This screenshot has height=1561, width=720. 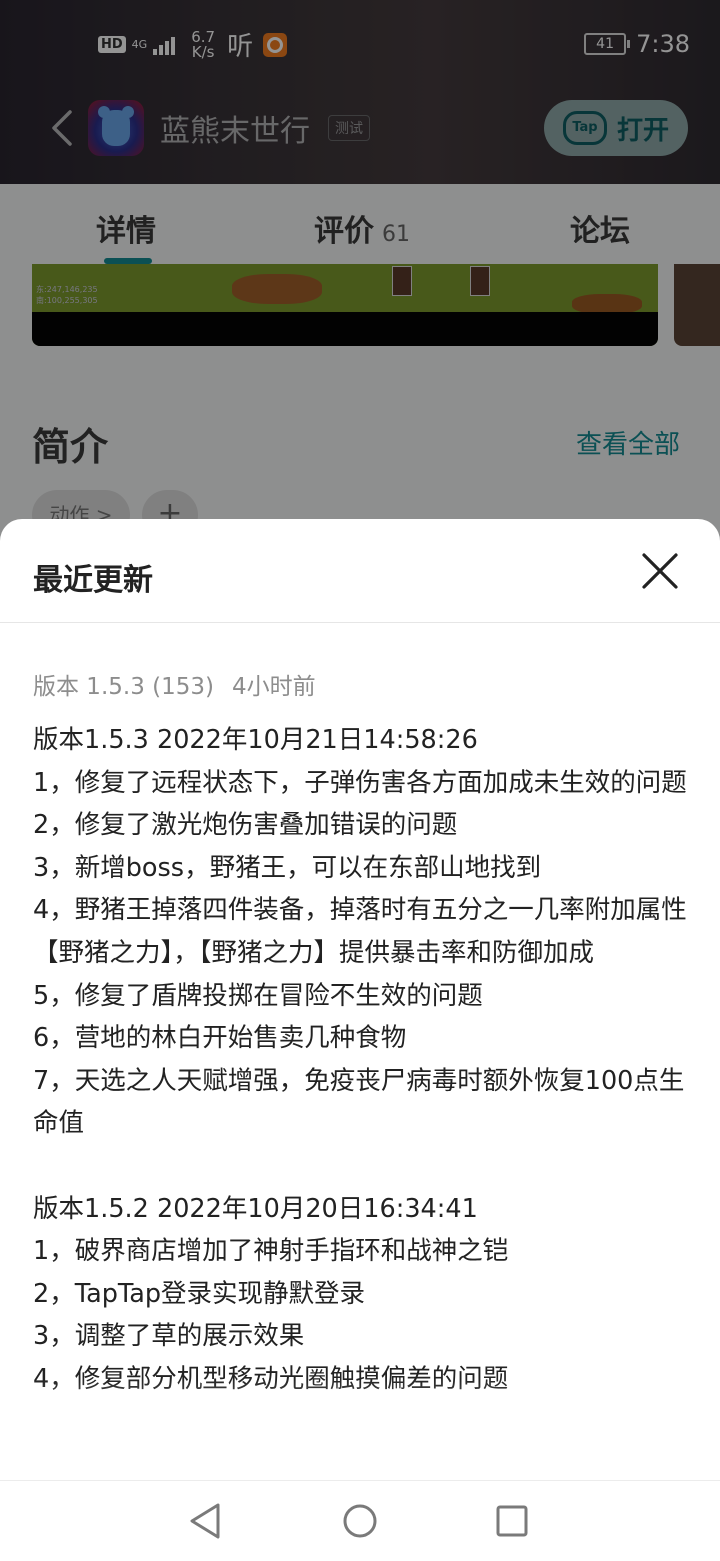 What do you see at coordinates (360, 622) in the screenshot?
I see `sheet-divider` at bounding box center [360, 622].